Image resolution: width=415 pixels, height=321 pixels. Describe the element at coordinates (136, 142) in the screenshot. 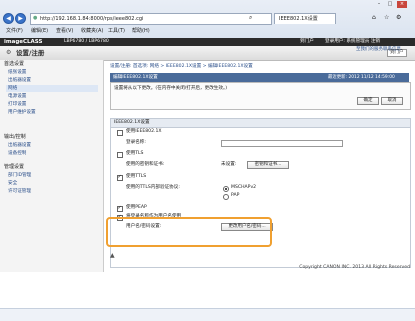

I see `login-name-label: 登录名称:` at that location.